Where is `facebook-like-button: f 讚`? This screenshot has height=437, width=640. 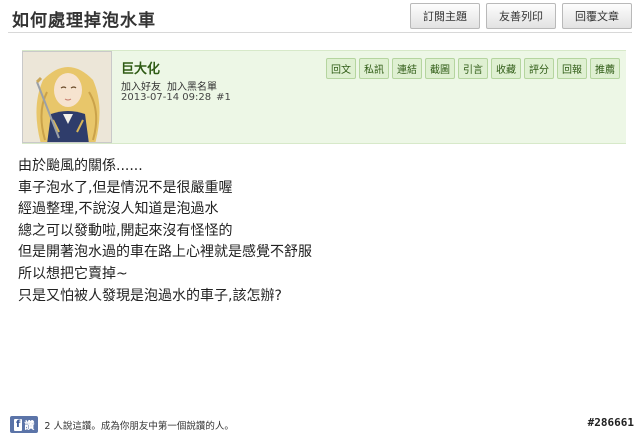
facebook-like-button: f 讚 is located at coordinates (24, 424).